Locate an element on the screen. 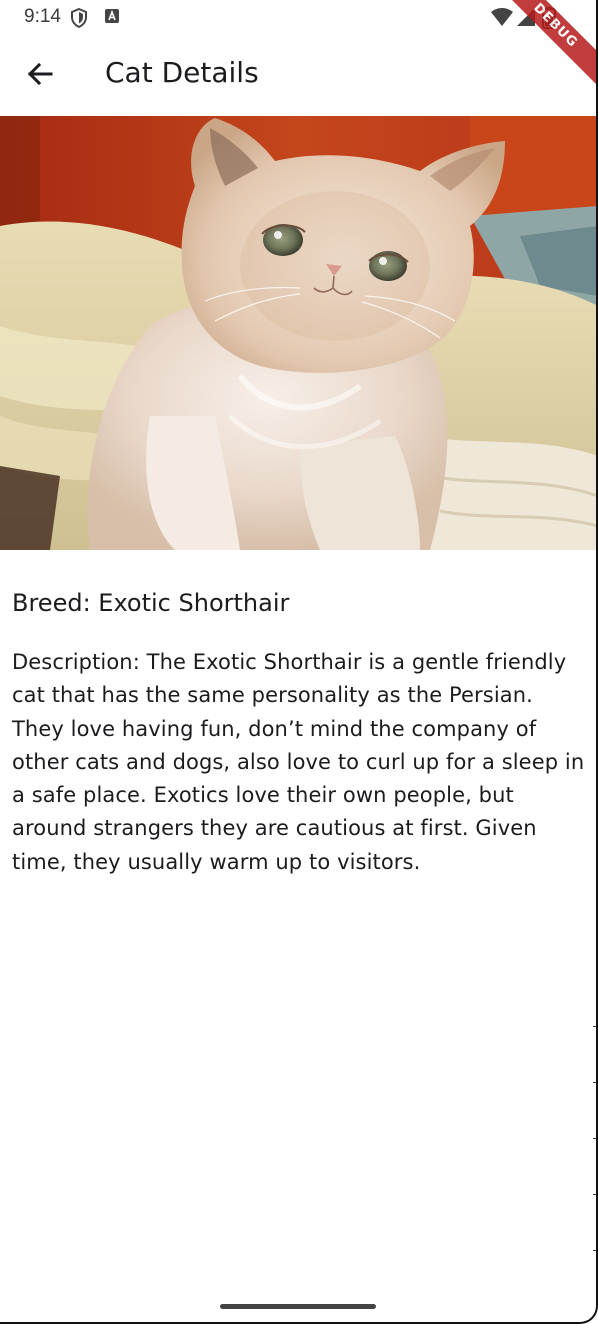 The image size is (598, 1324). wifi-icon is located at coordinates (502, 19).